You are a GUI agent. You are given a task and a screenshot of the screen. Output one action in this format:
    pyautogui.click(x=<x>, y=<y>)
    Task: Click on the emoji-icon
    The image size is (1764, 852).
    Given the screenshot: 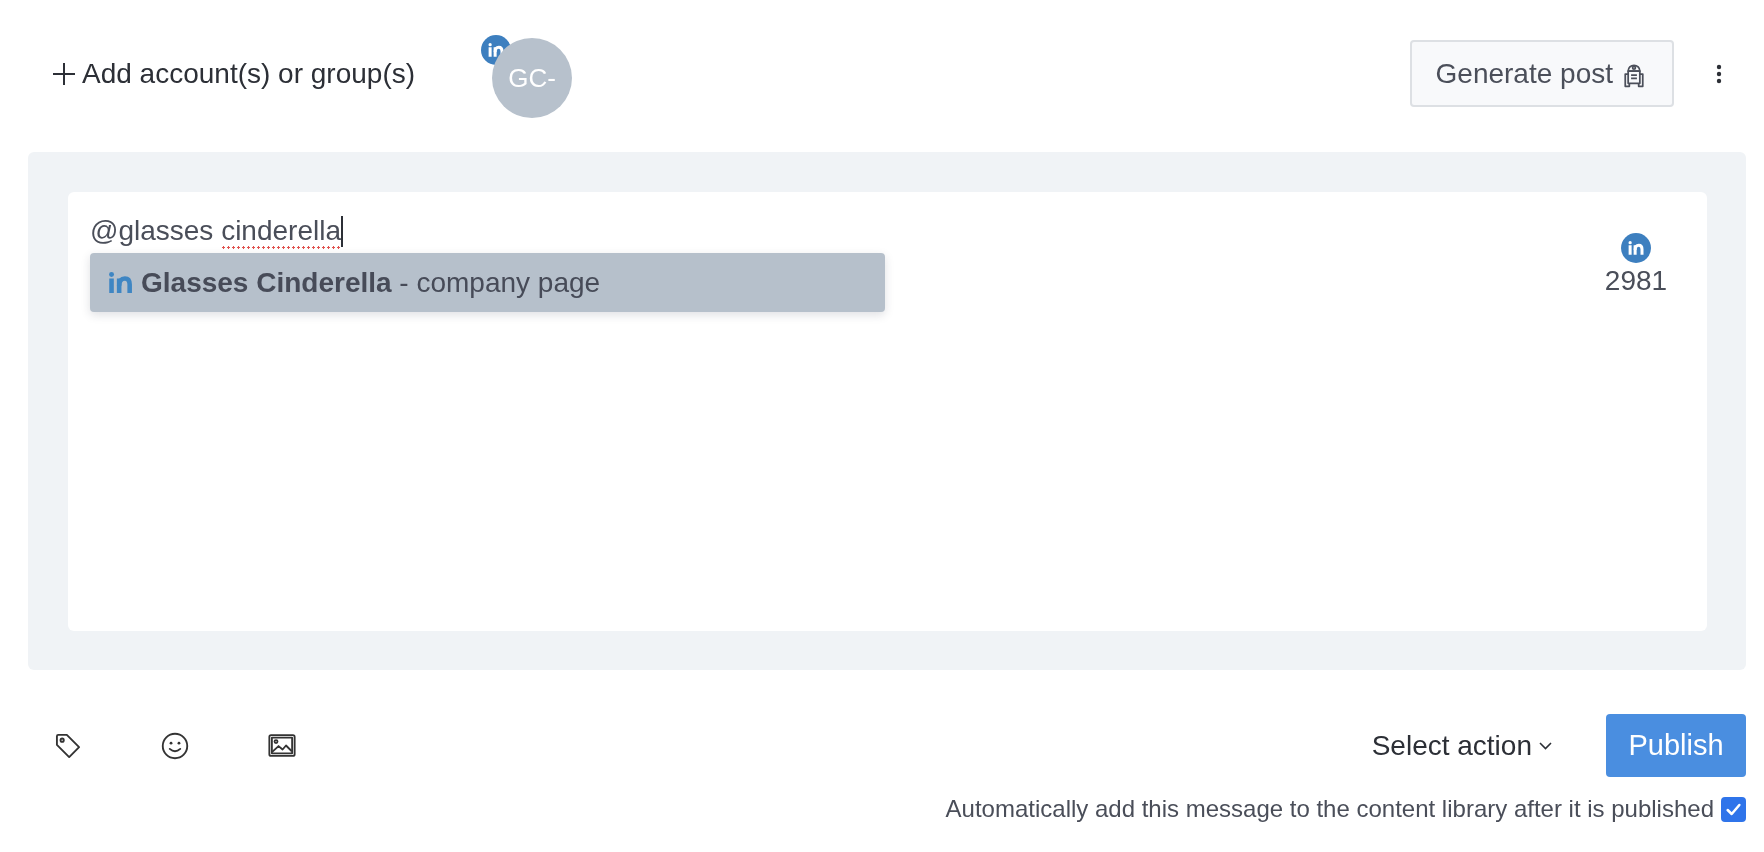 What is the action you would take?
    pyautogui.click(x=175, y=745)
    